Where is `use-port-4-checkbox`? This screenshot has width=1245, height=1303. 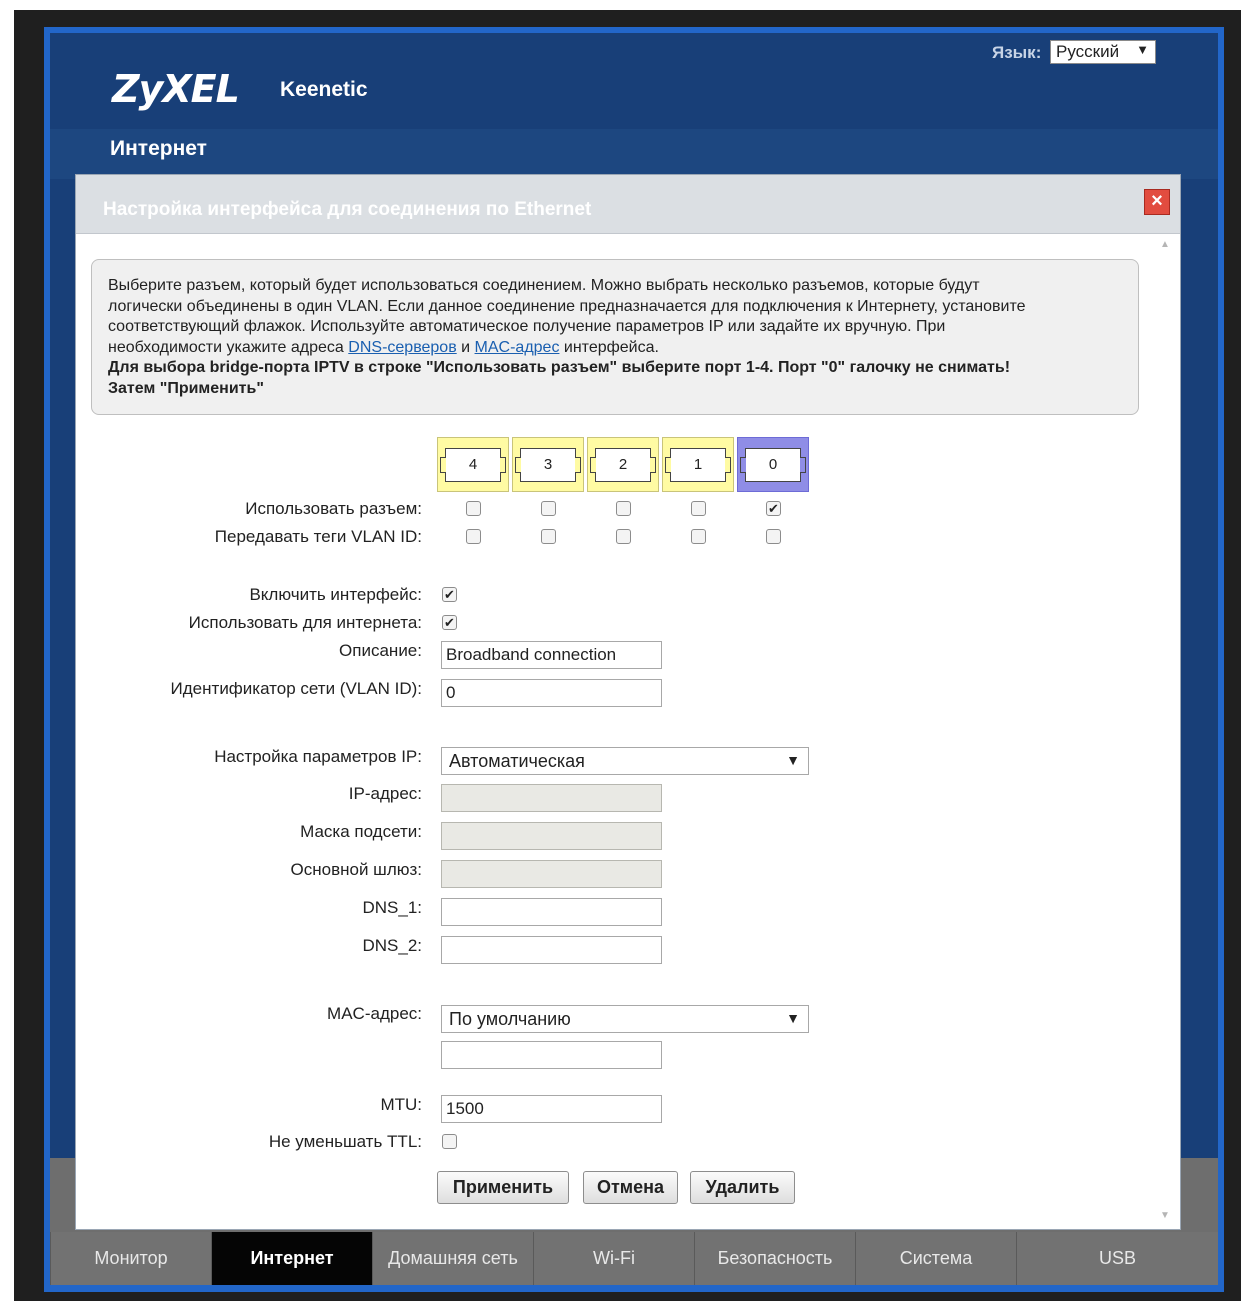
use-port-4-checkbox is located at coordinates (473, 508).